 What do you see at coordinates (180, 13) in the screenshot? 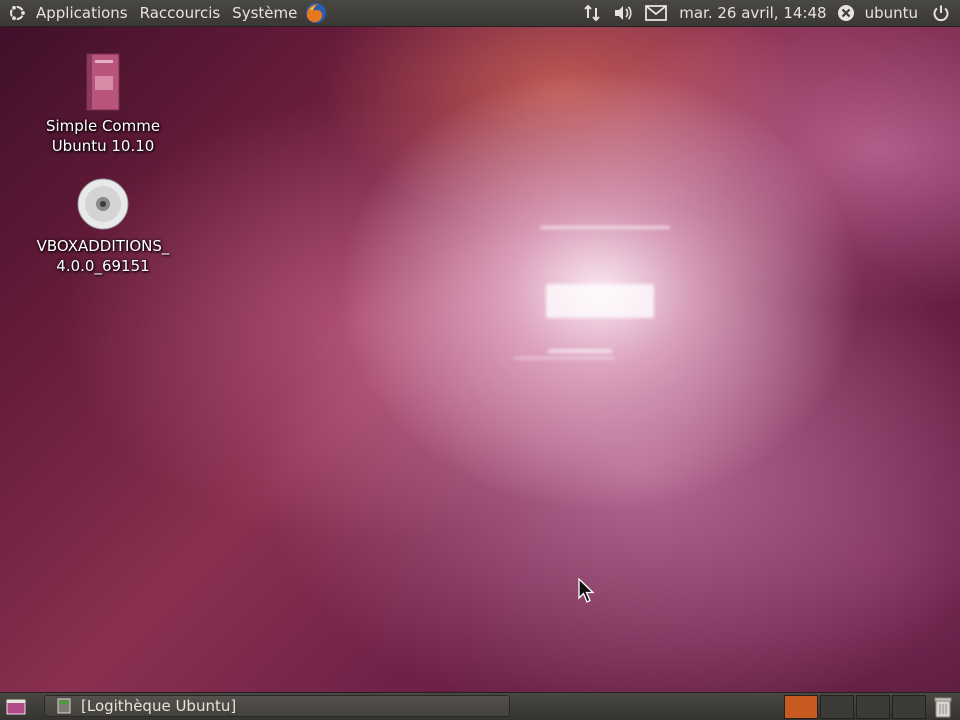
I see `shortcuts-menu: Raccourcis` at bounding box center [180, 13].